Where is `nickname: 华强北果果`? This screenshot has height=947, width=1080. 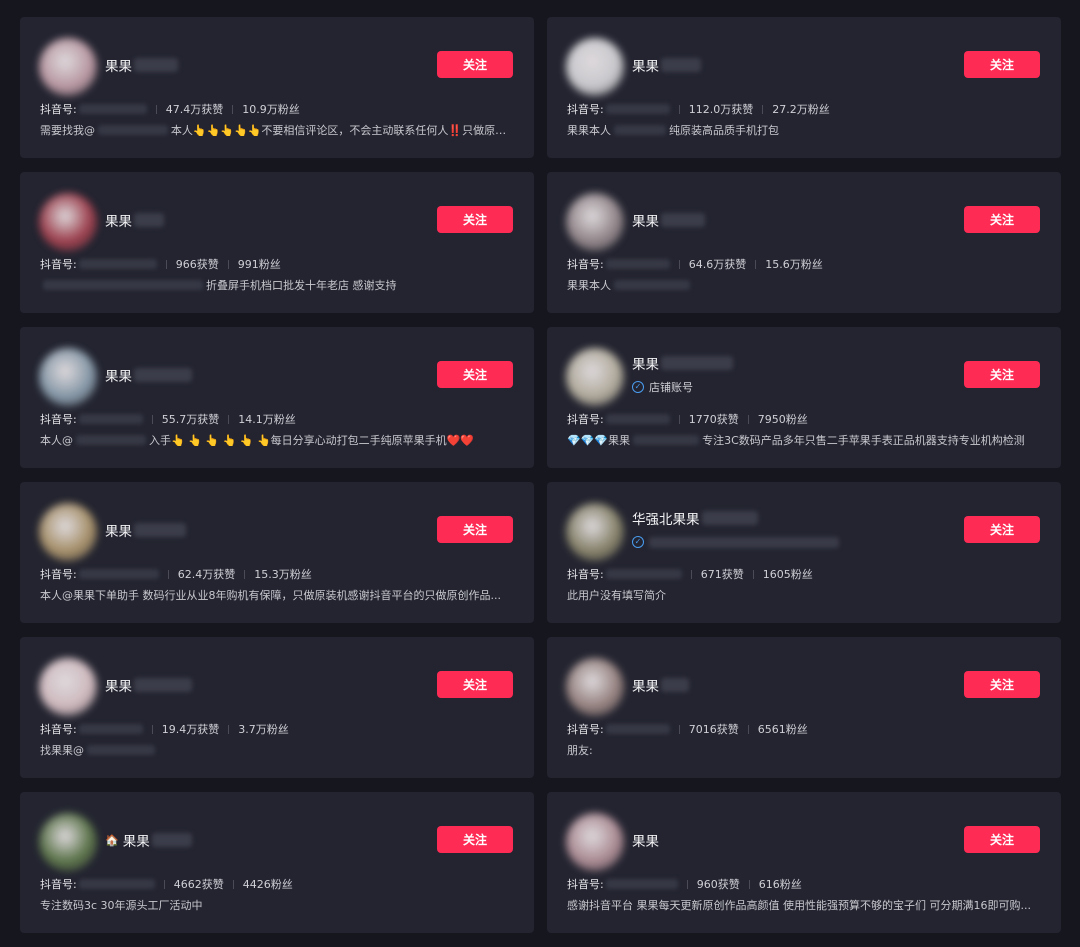 nickname: 华强北果果 is located at coordinates (666, 518).